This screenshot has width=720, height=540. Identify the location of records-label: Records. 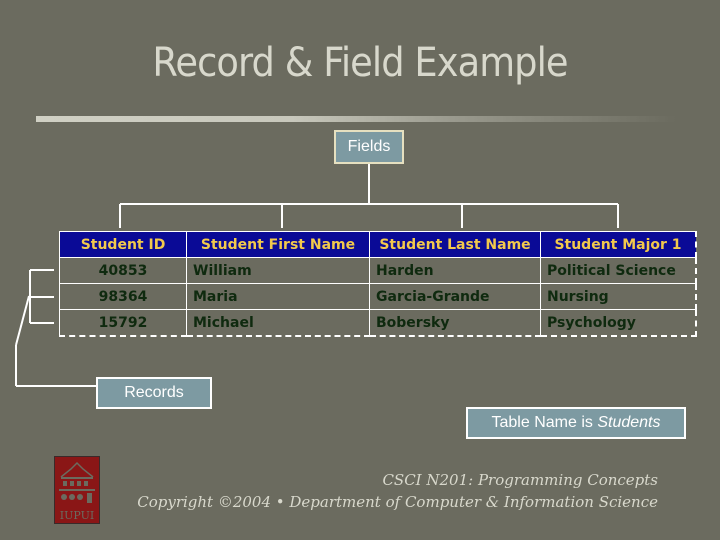
(154, 393).